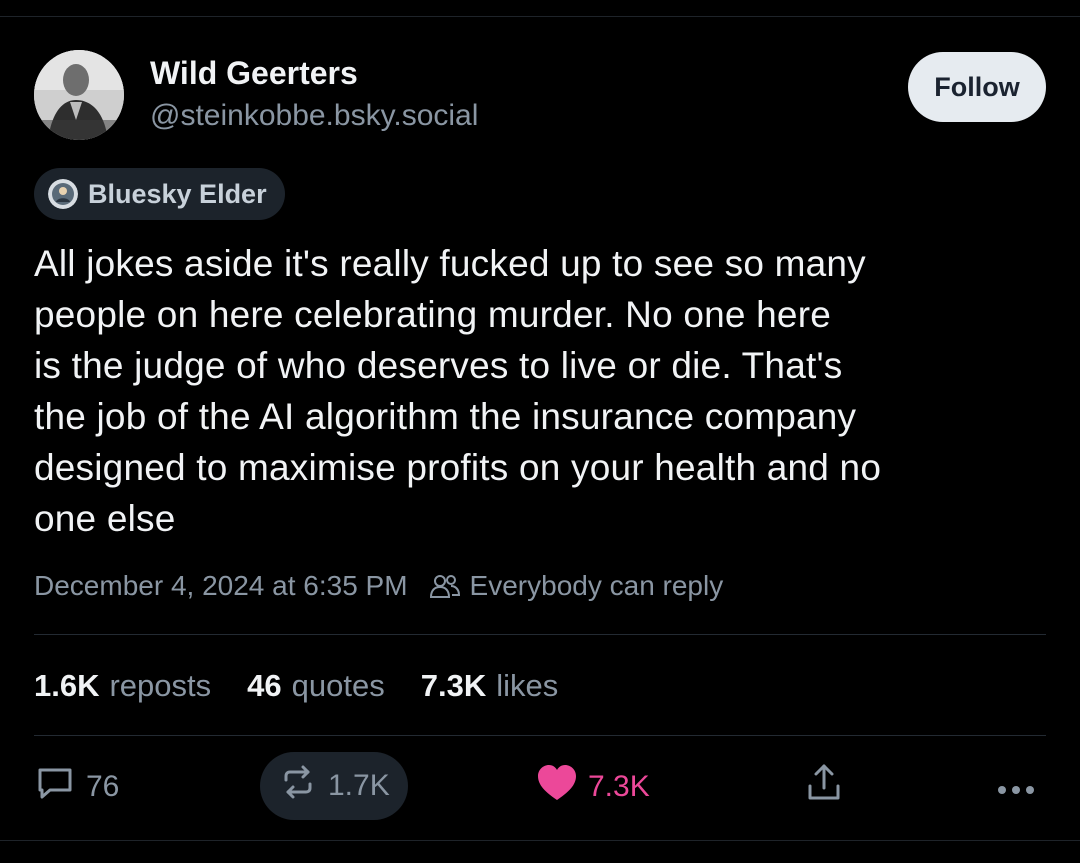  What do you see at coordinates (527, 685) in the screenshot?
I see `likes-label: likes` at bounding box center [527, 685].